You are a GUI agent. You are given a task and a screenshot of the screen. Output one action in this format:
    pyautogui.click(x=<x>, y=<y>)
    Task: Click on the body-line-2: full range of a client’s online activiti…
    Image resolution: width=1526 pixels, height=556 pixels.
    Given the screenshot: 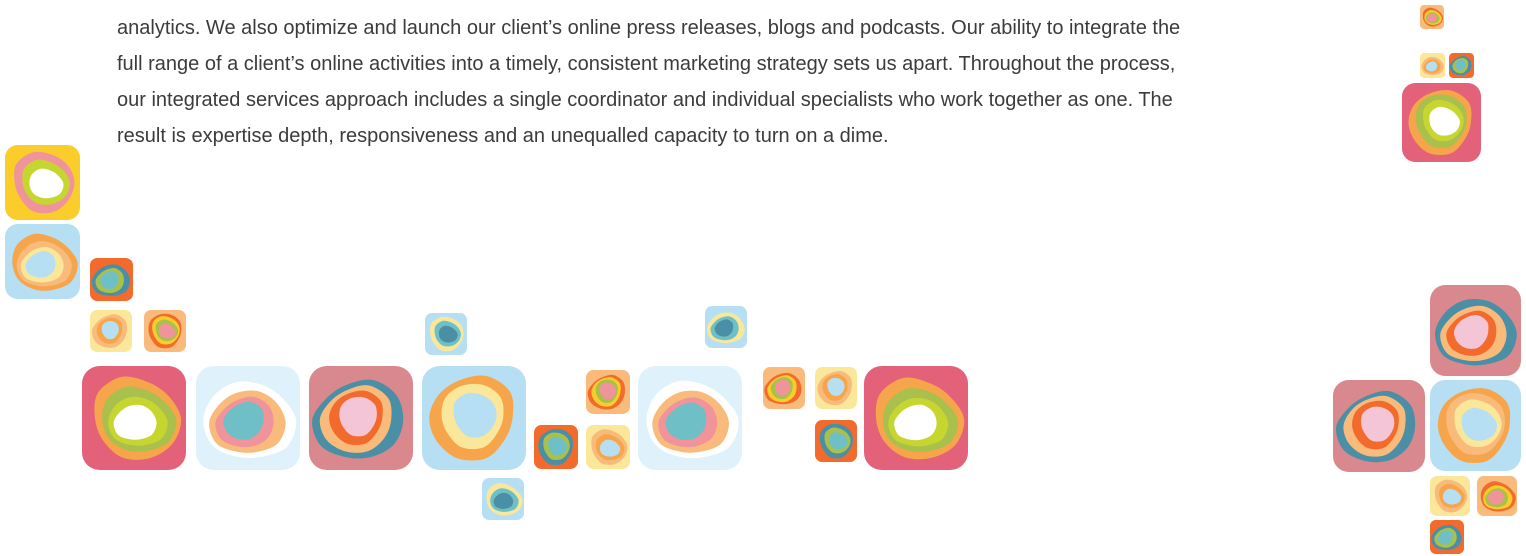 What is the action you would take?
    pyautogui.click(x=646, y=64)
    